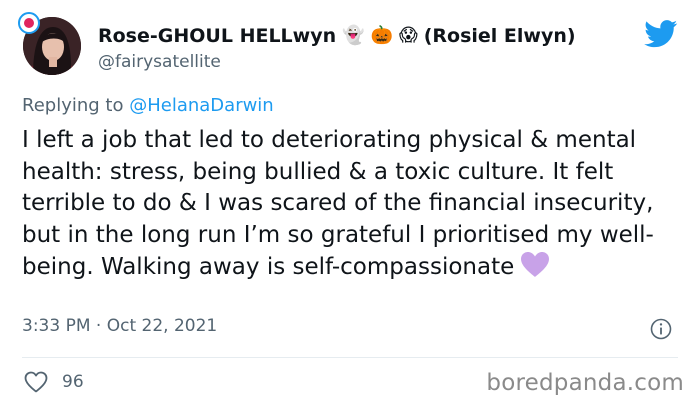 This screenshot has width=700, height=410. What do you see at coordinates (585, 383) in the screenshot?
I see `boredpanda-watermark: boredpanda.com` at bounding box center [585, 383].